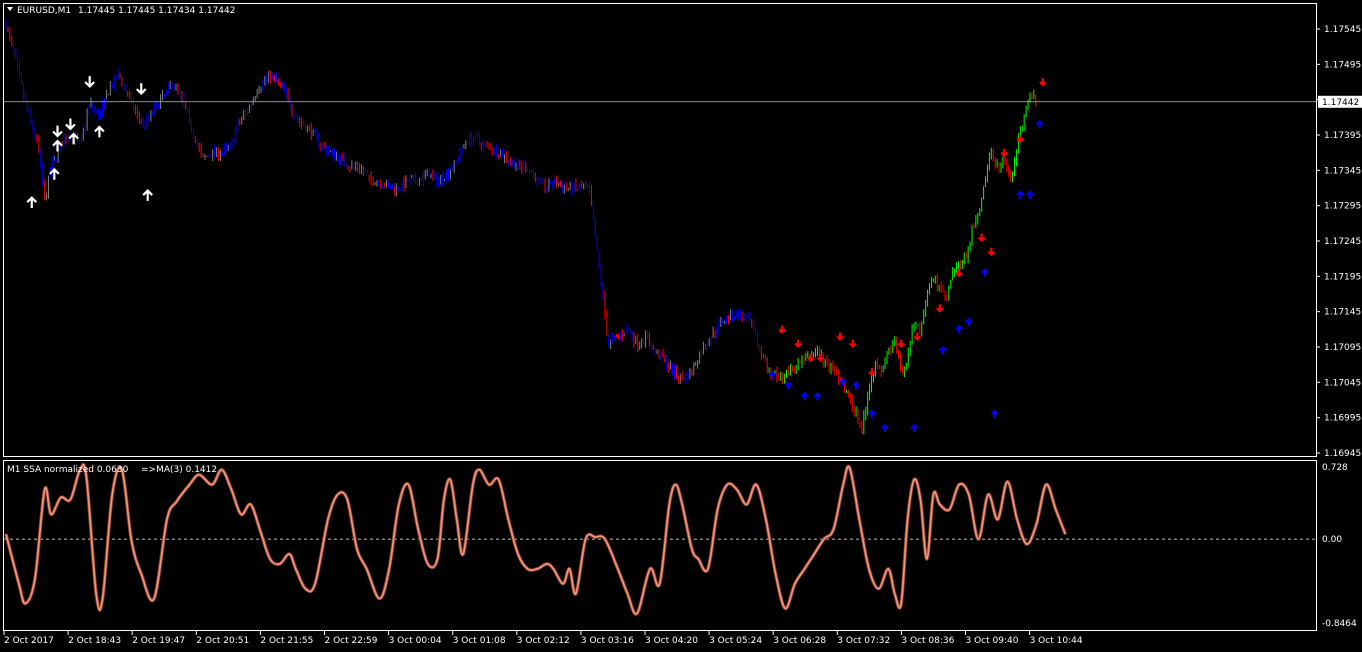  I want to click on x-tick-label: 3 Oct 06:28, so click(799, 641).